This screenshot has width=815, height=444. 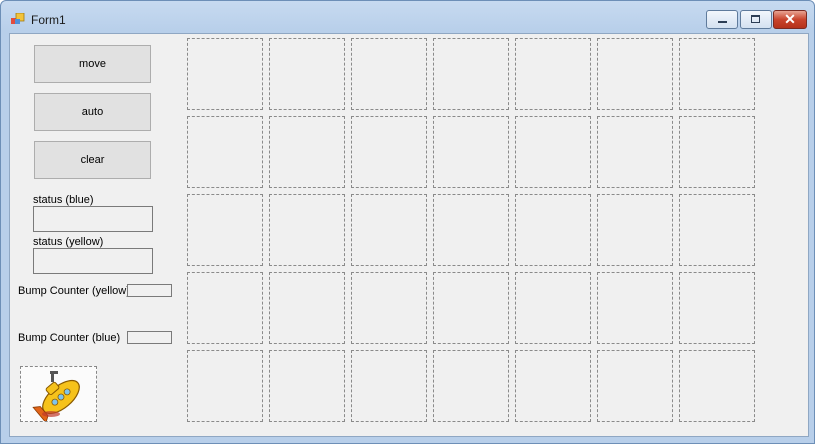 I want to click on close-button: ✕, so click(x=790, y=19).